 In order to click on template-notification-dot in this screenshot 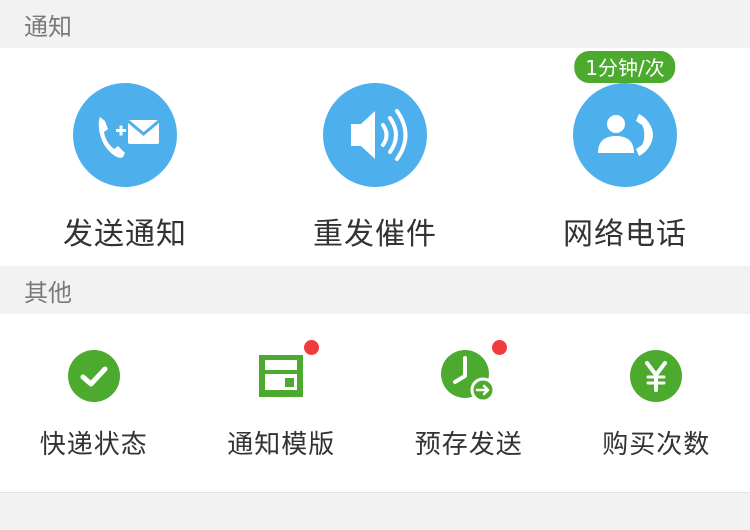, I will do `click(312, 347)`.